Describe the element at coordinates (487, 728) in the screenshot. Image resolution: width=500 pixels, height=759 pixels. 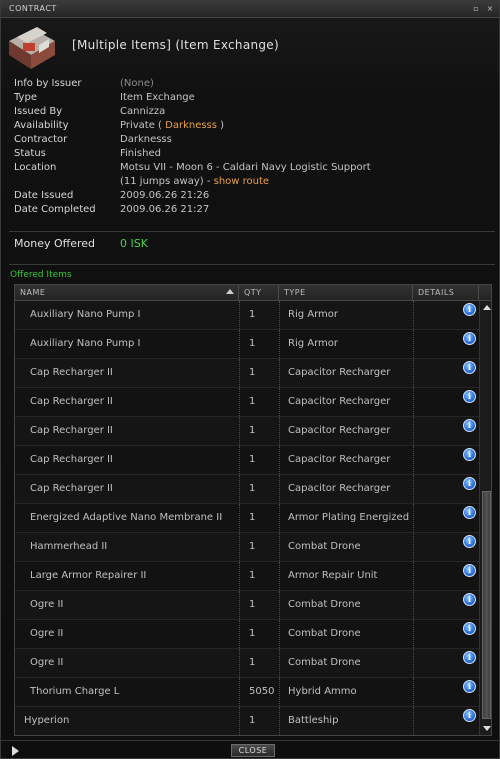
I see `scroll-down-icon` at that location.